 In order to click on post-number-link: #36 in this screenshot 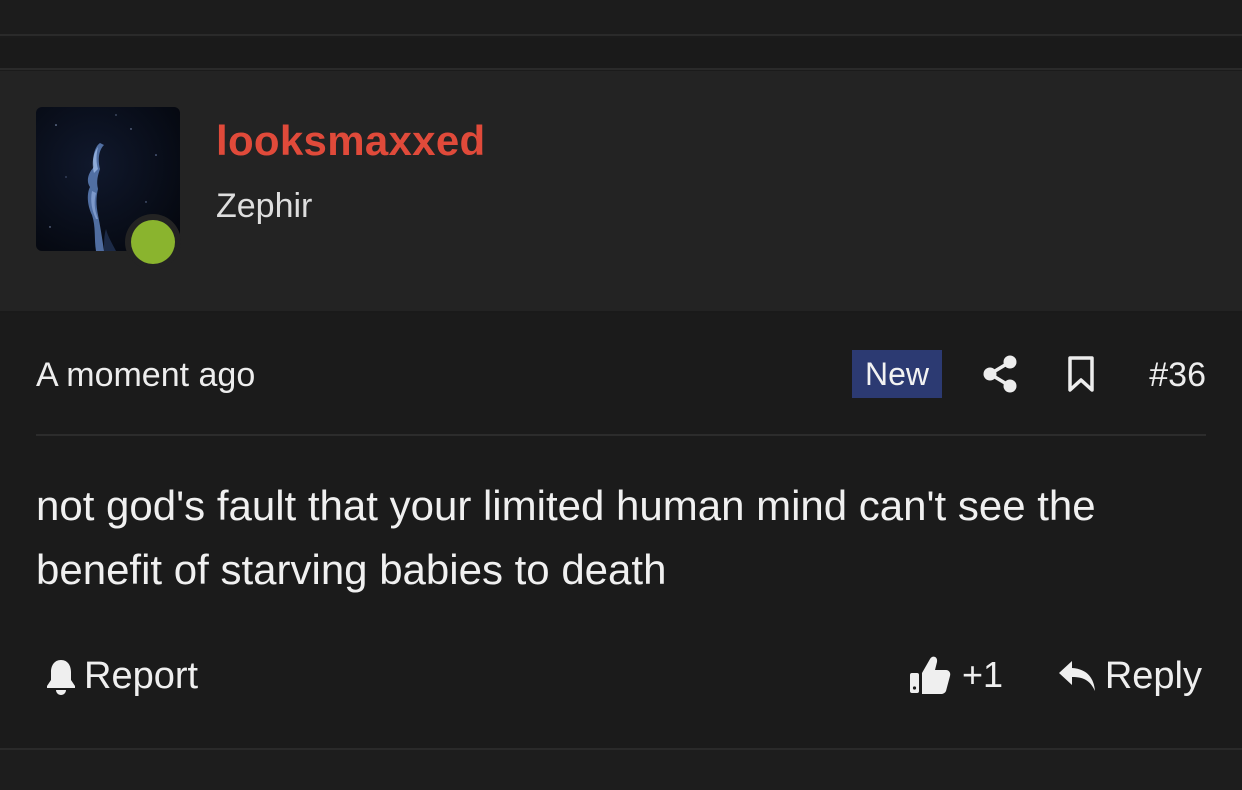, I will do `click(1177, 375)`.